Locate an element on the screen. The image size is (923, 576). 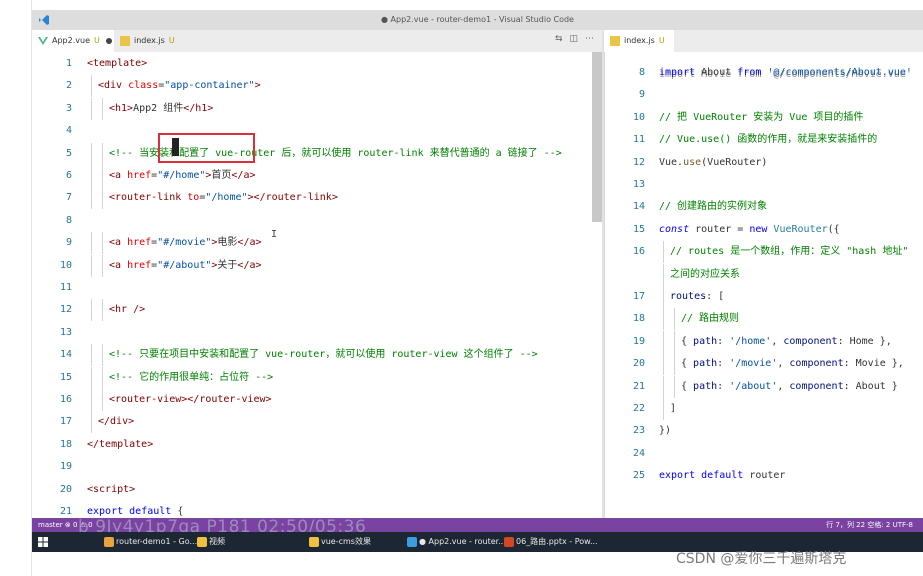
taskbar-label: 视频 is located at coordinates (217, 541).